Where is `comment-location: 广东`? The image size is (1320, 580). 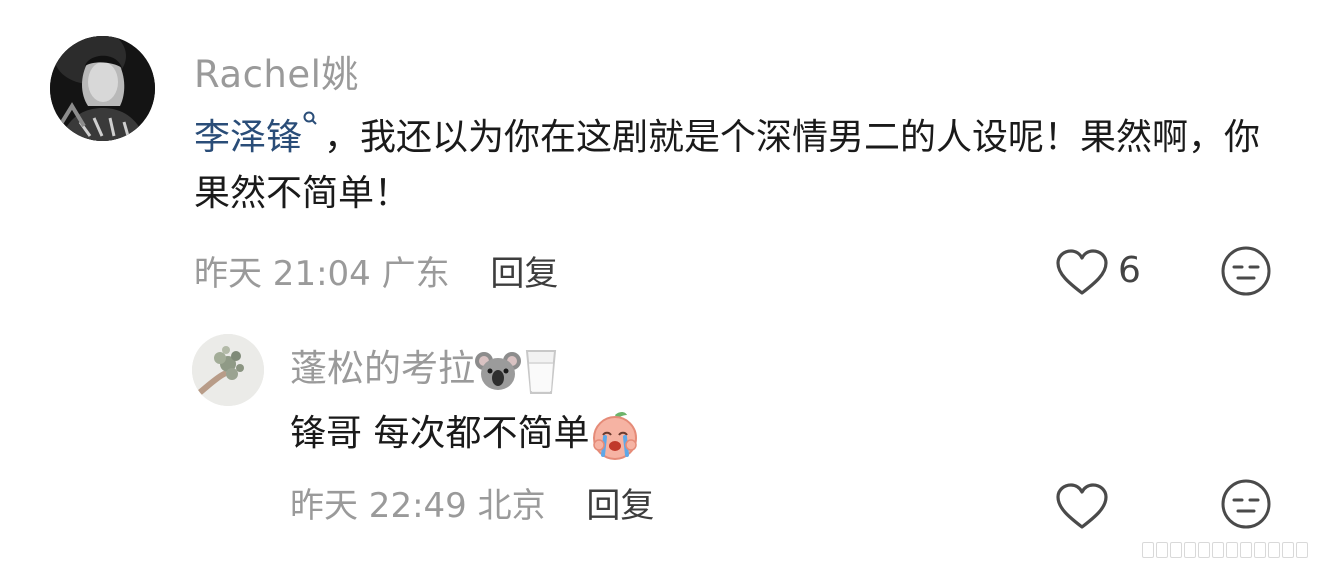
comment-location: 广东 is located at coordinates (415, 274).